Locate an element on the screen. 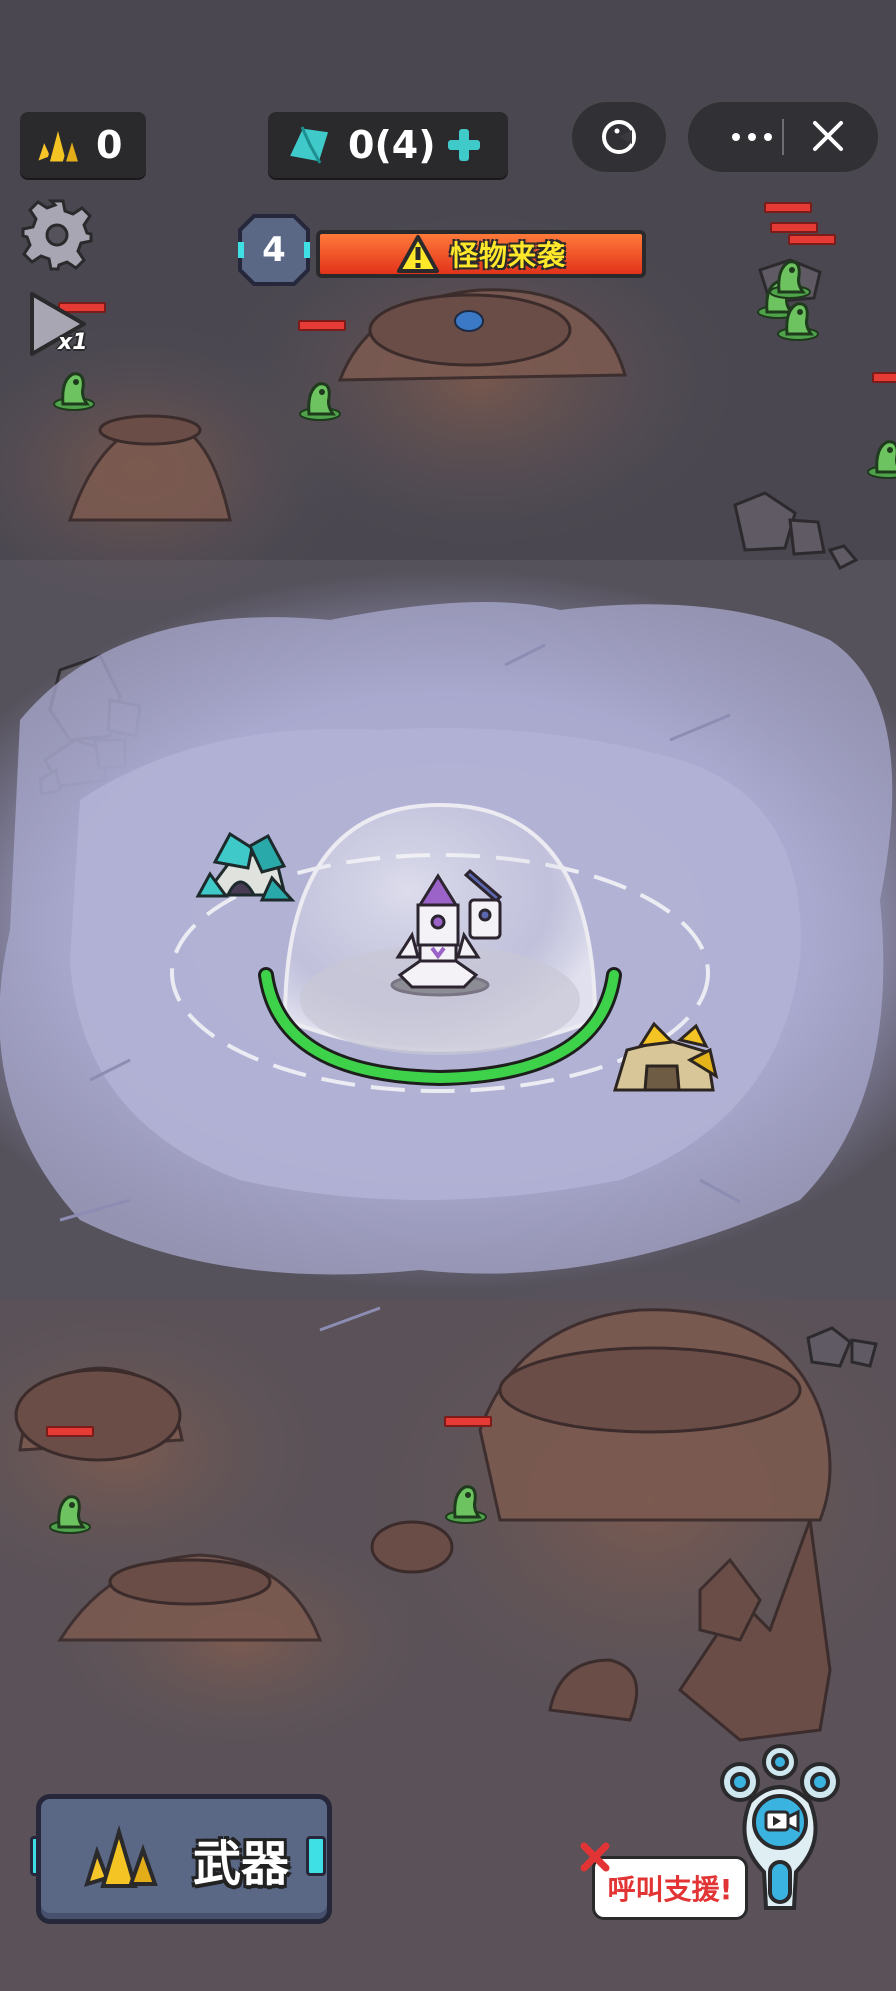  more-icon is located at coordinates (752, 137).